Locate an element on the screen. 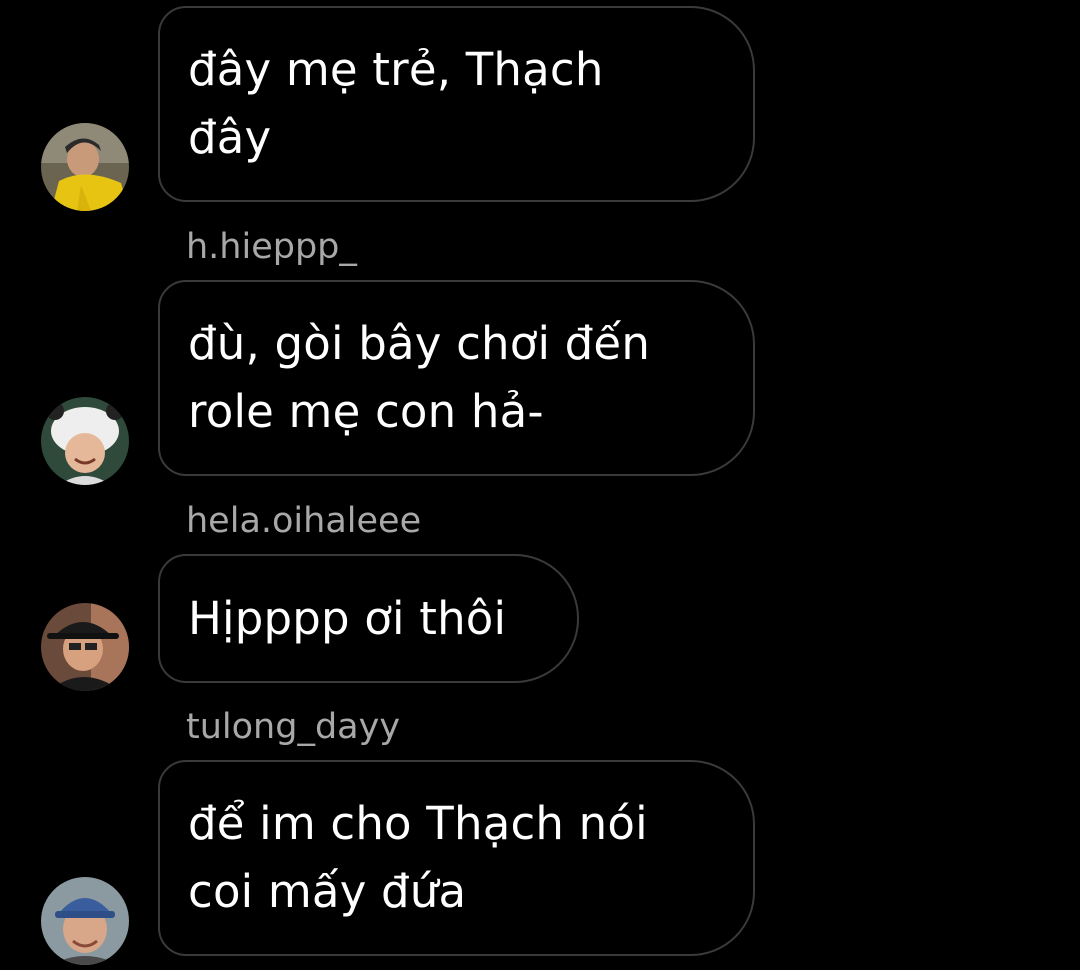  username: hela.oihaleee is located at coordinates (303, 521).